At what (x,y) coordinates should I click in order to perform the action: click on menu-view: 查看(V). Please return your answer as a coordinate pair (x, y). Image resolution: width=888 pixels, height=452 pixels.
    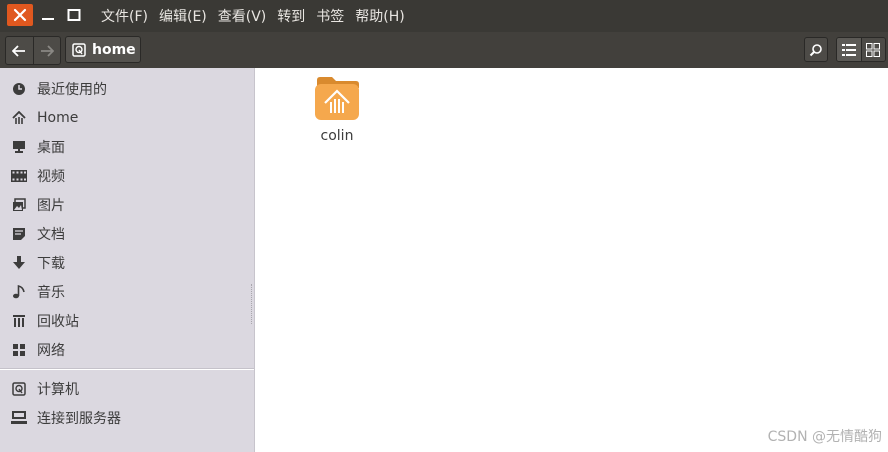
    Looking at the image, I should click on (242, 16).